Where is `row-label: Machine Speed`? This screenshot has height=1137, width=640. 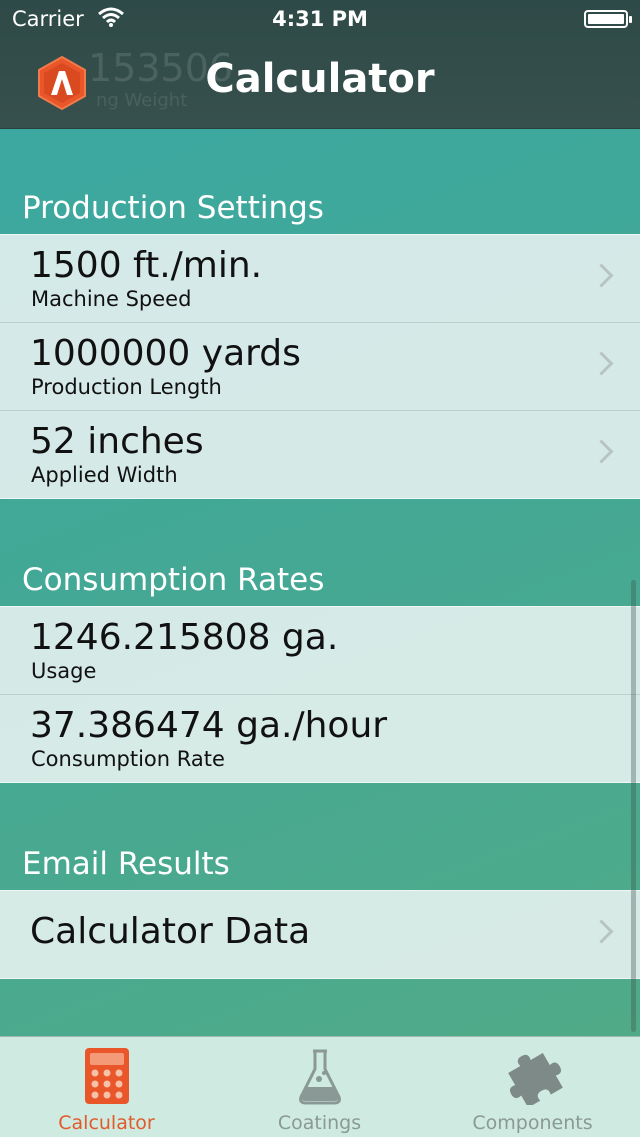
row-label: Machine Speed is located at coordinates (111, 299).